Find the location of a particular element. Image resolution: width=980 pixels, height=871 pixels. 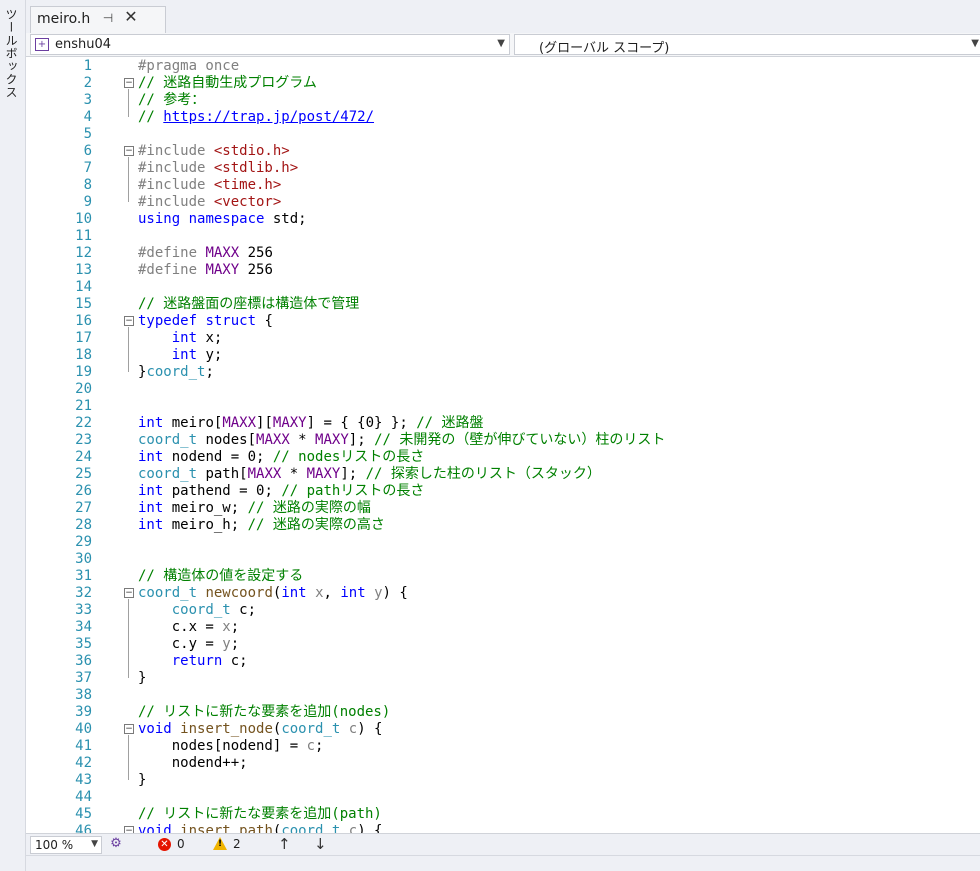

code-token: nodes[ is located at coordinates (227, 440).